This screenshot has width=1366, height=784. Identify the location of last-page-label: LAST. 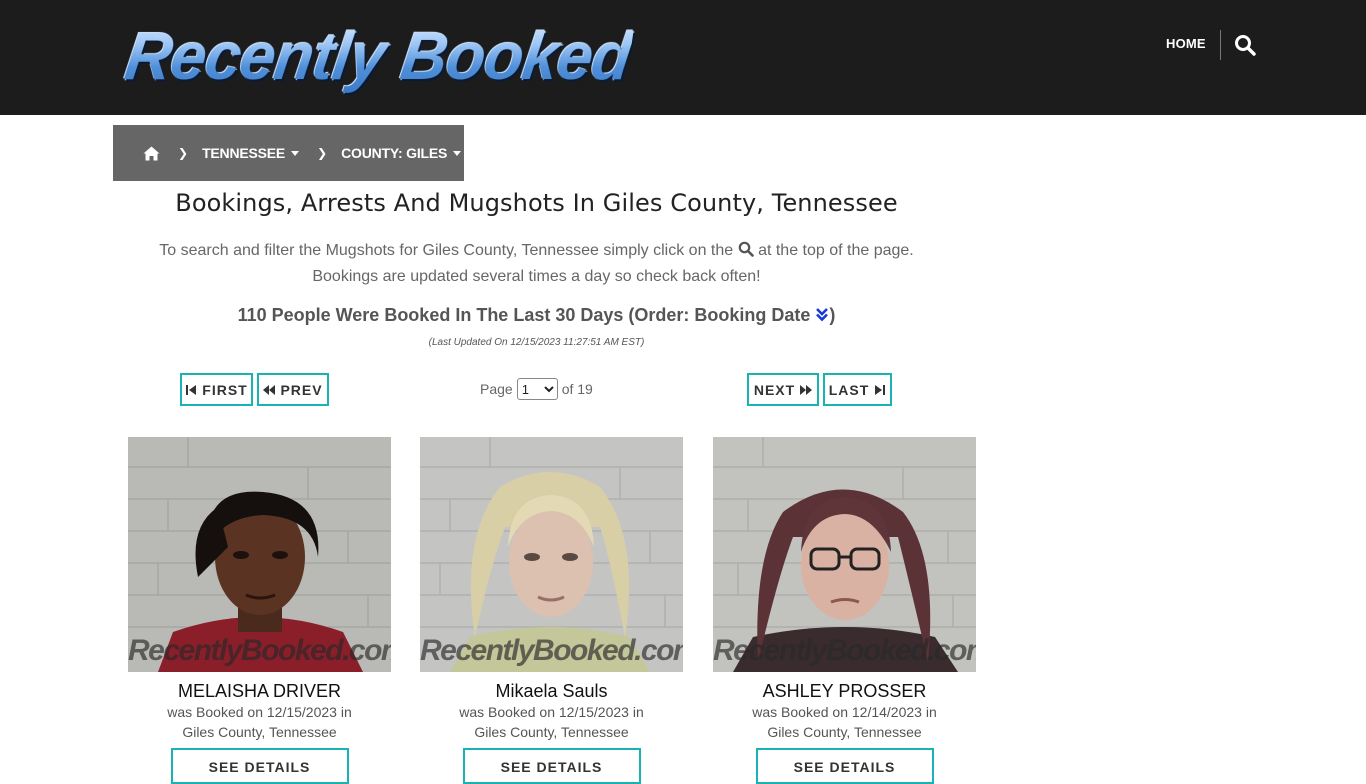
(849, 389).